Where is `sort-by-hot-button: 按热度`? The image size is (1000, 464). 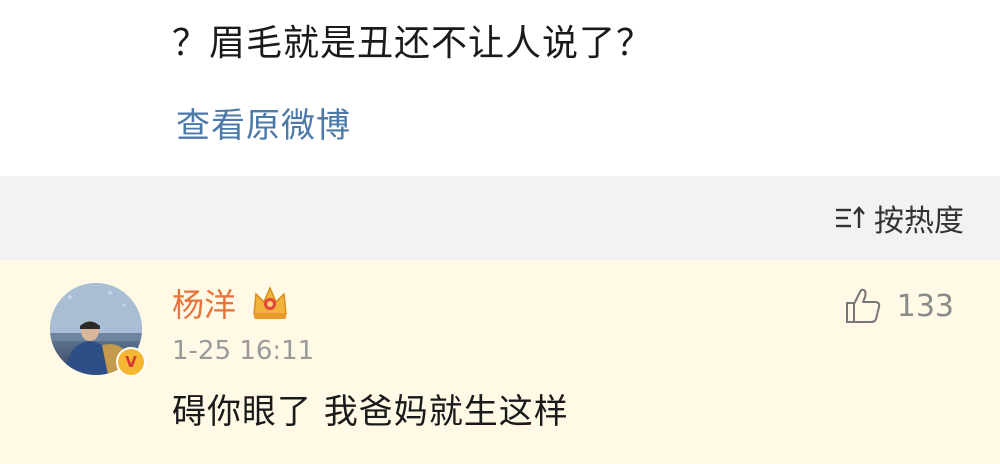 sort-by-hot-button: 按热度 is located at coordinates (899, 218).